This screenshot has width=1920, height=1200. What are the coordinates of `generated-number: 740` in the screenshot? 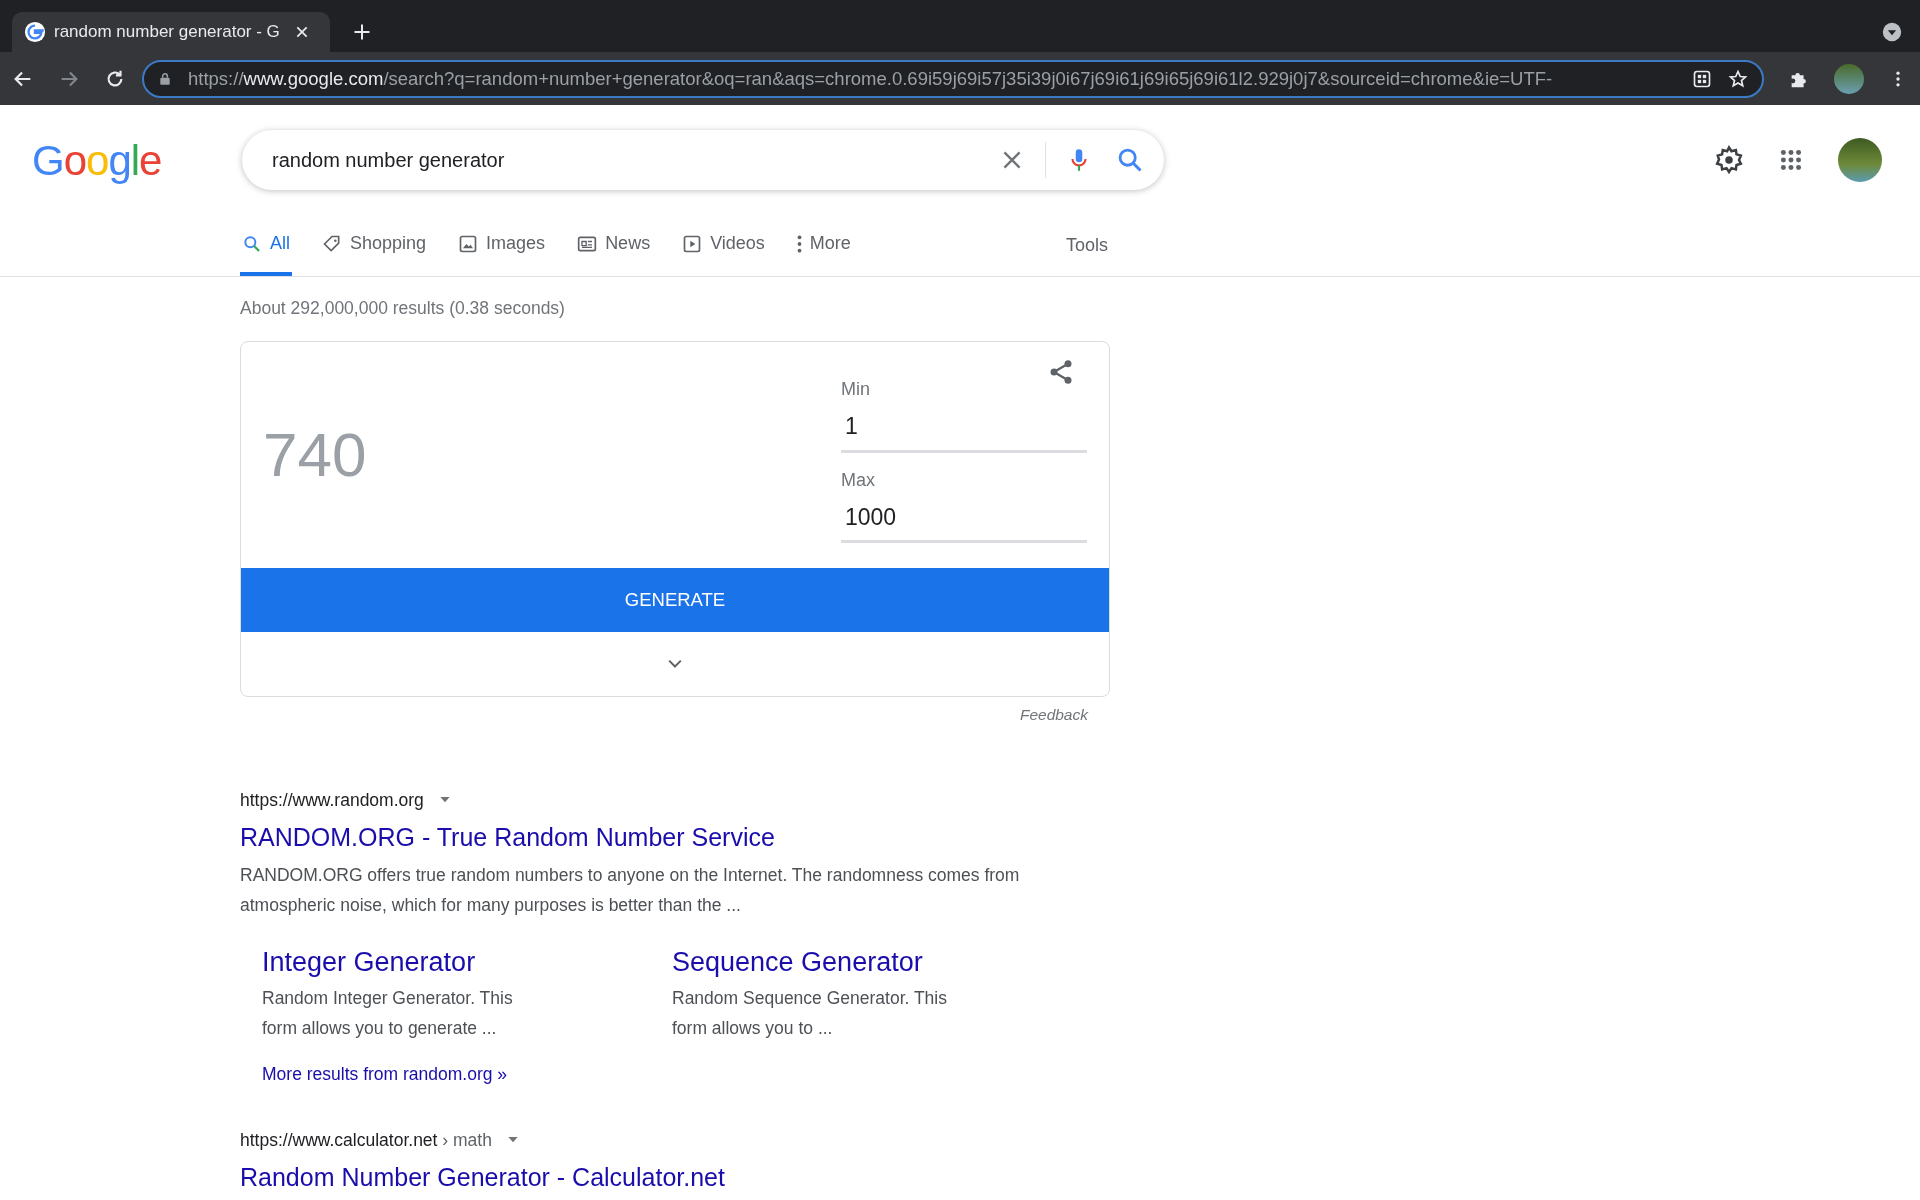 It's located at (314, 454).